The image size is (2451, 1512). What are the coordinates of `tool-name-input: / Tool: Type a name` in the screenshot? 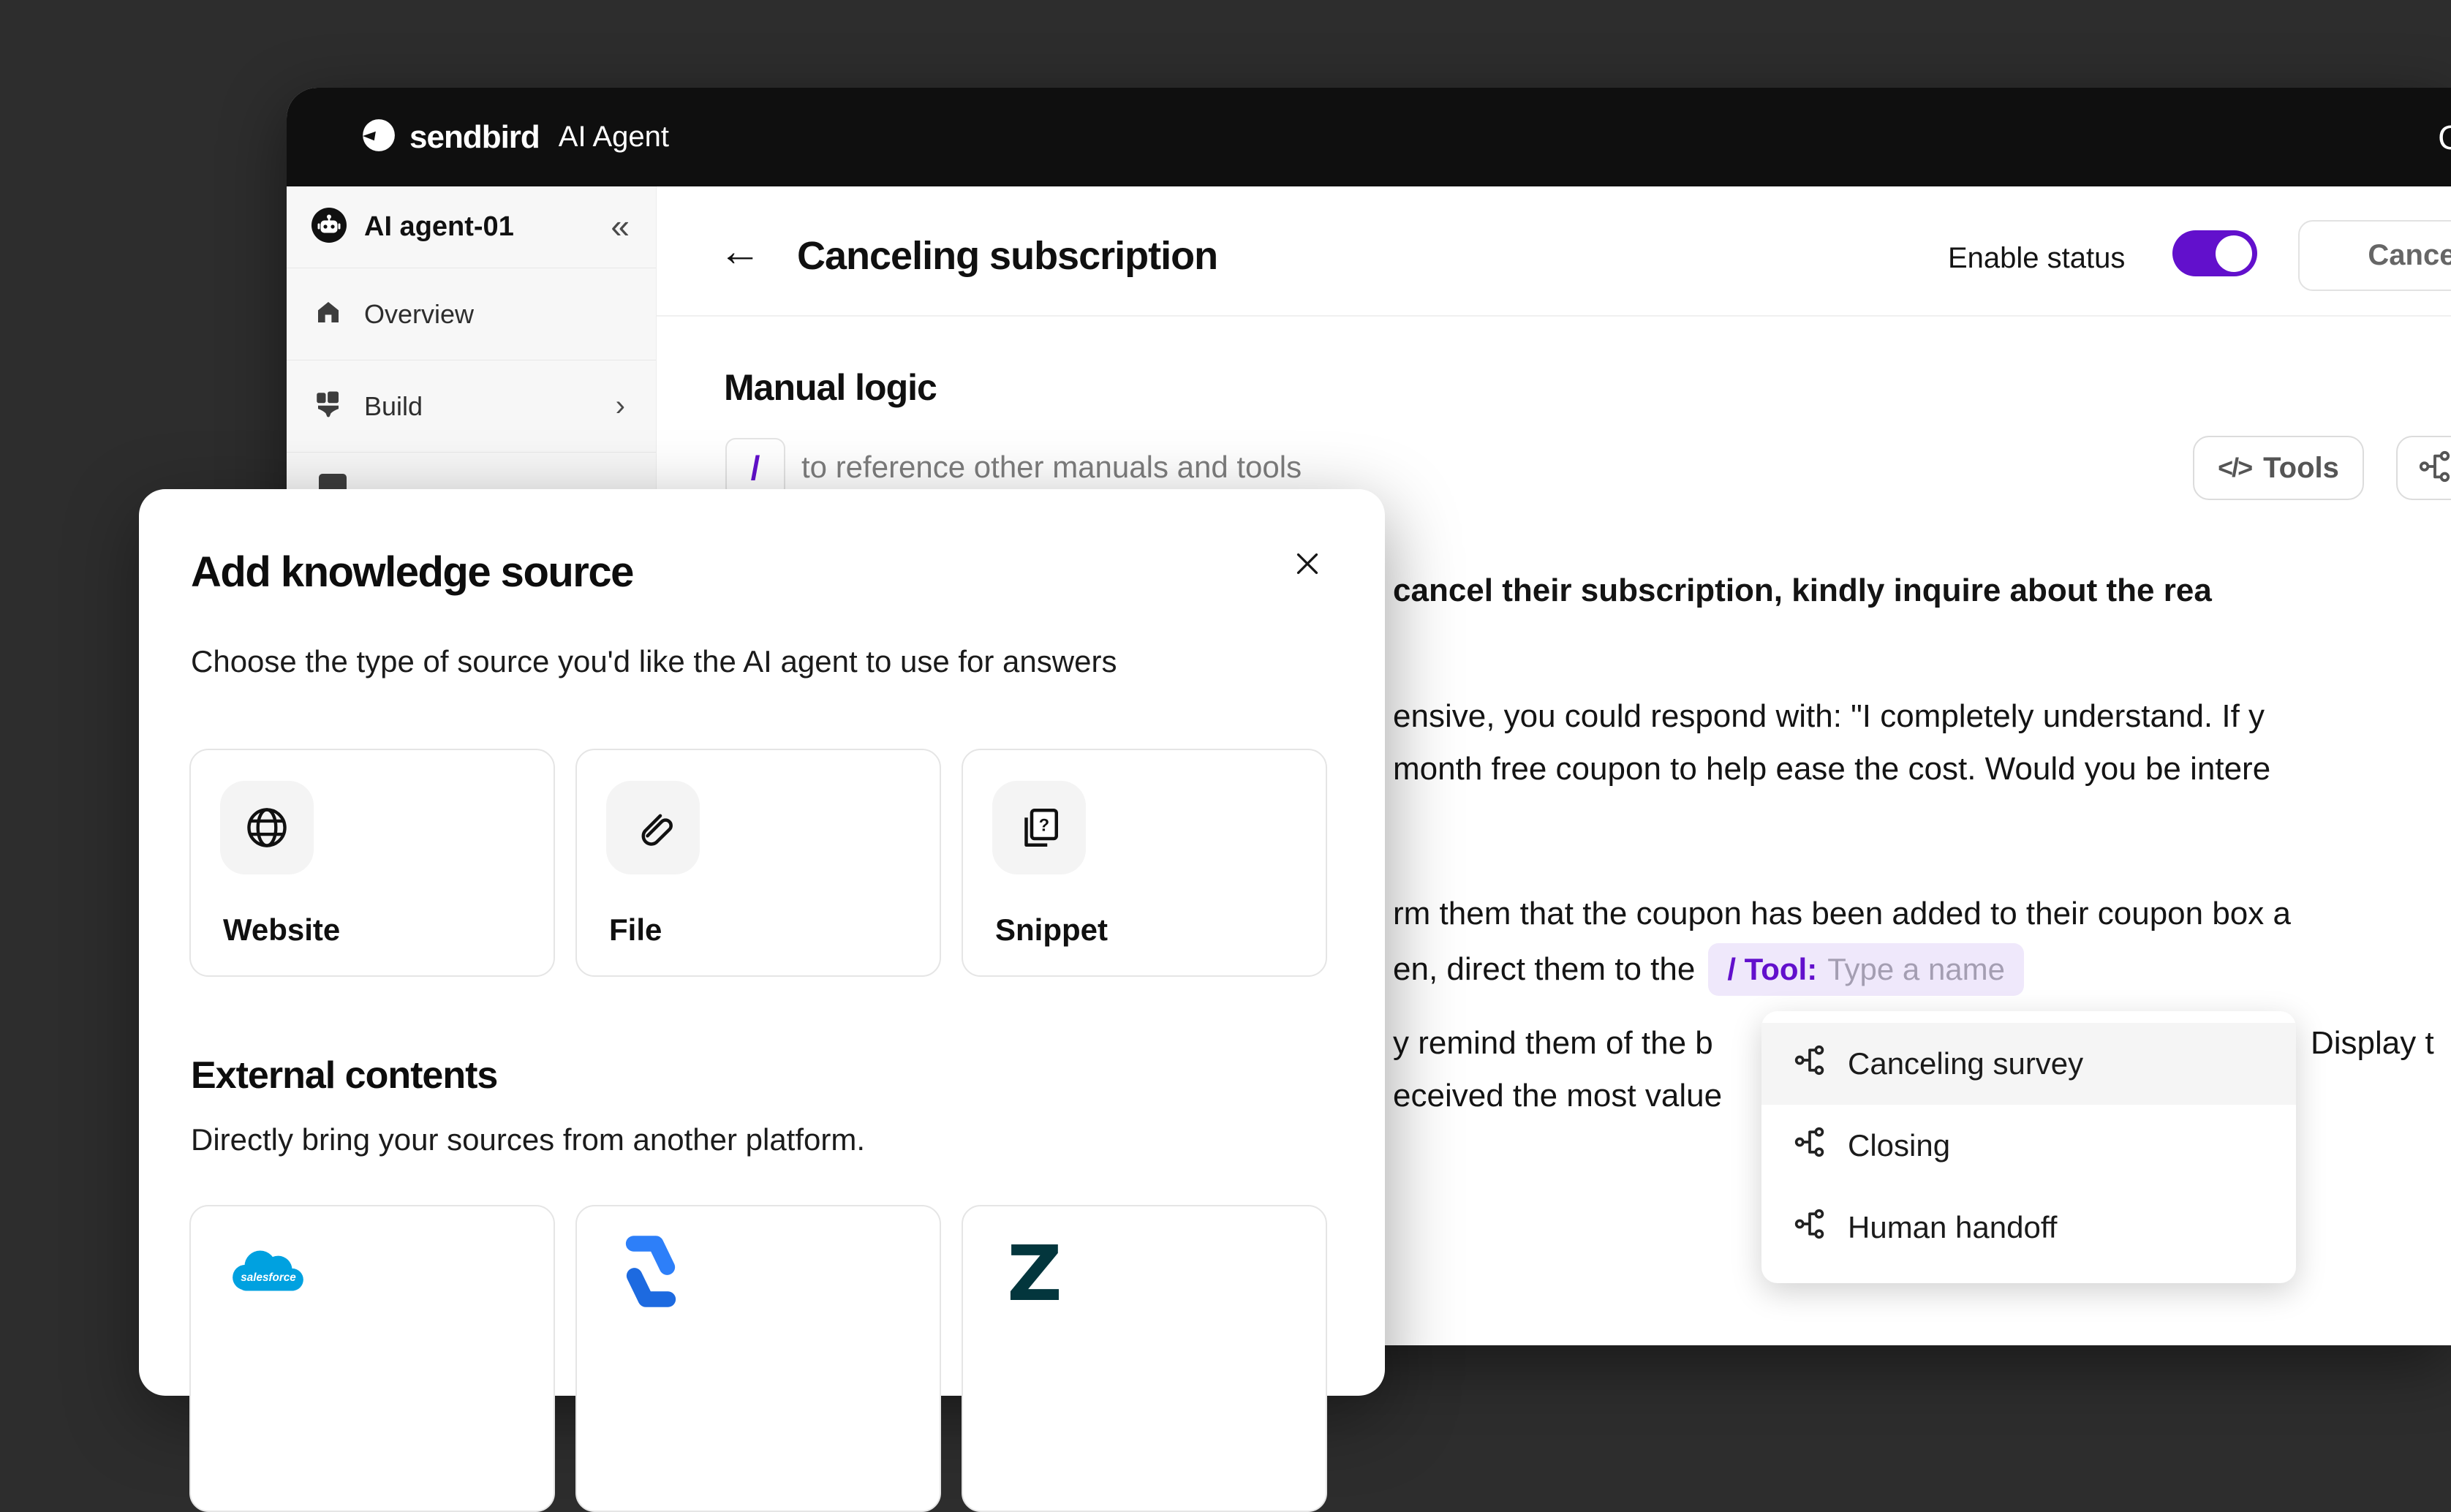 It's located at (1866, 969).